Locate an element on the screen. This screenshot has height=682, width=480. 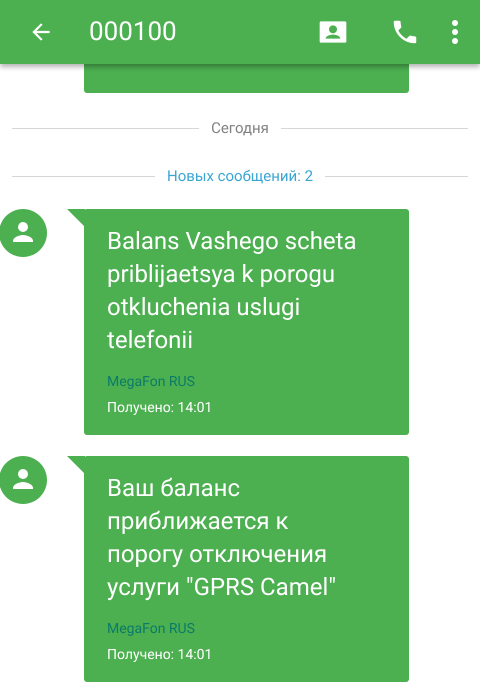
date-label: Сегодня is located at coordinates (240, 128).